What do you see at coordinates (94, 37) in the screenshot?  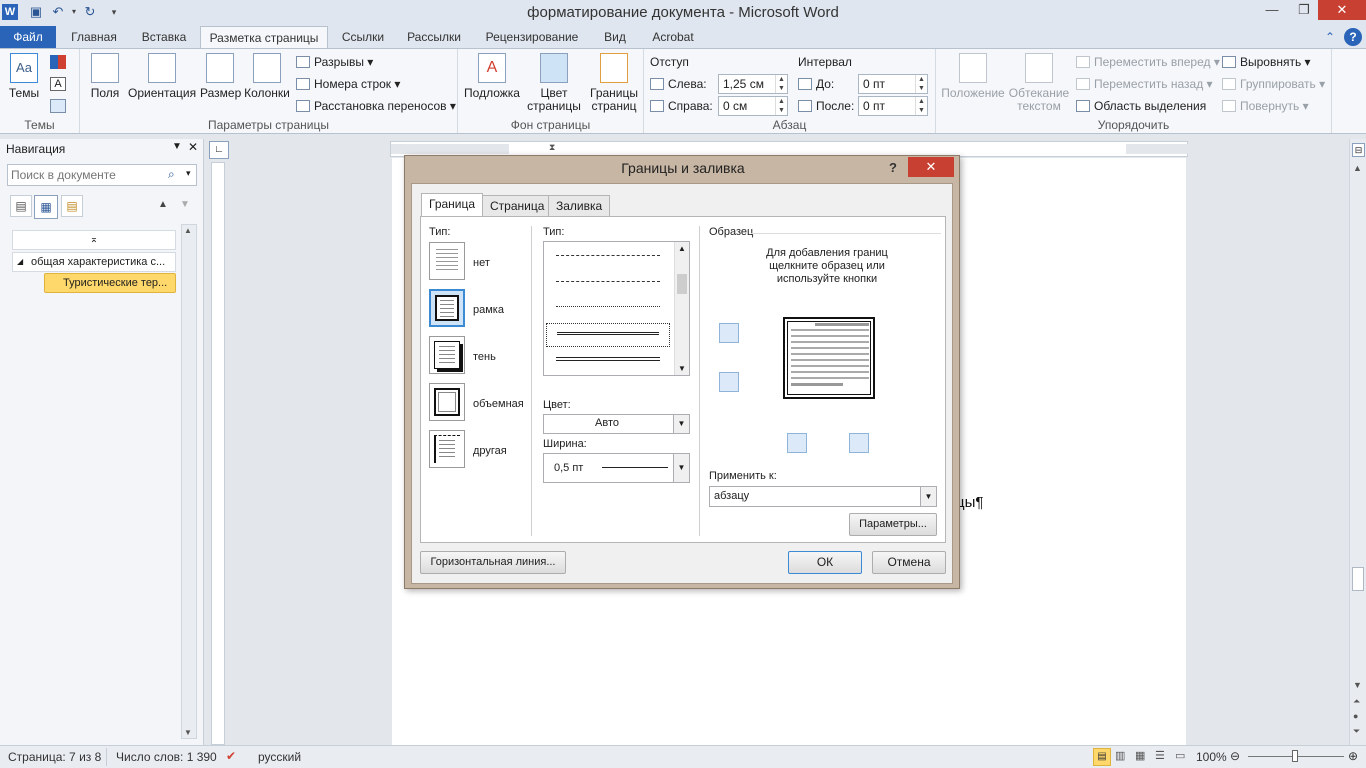 I see `tab-home: Главная` at bounding box center [94, 37].